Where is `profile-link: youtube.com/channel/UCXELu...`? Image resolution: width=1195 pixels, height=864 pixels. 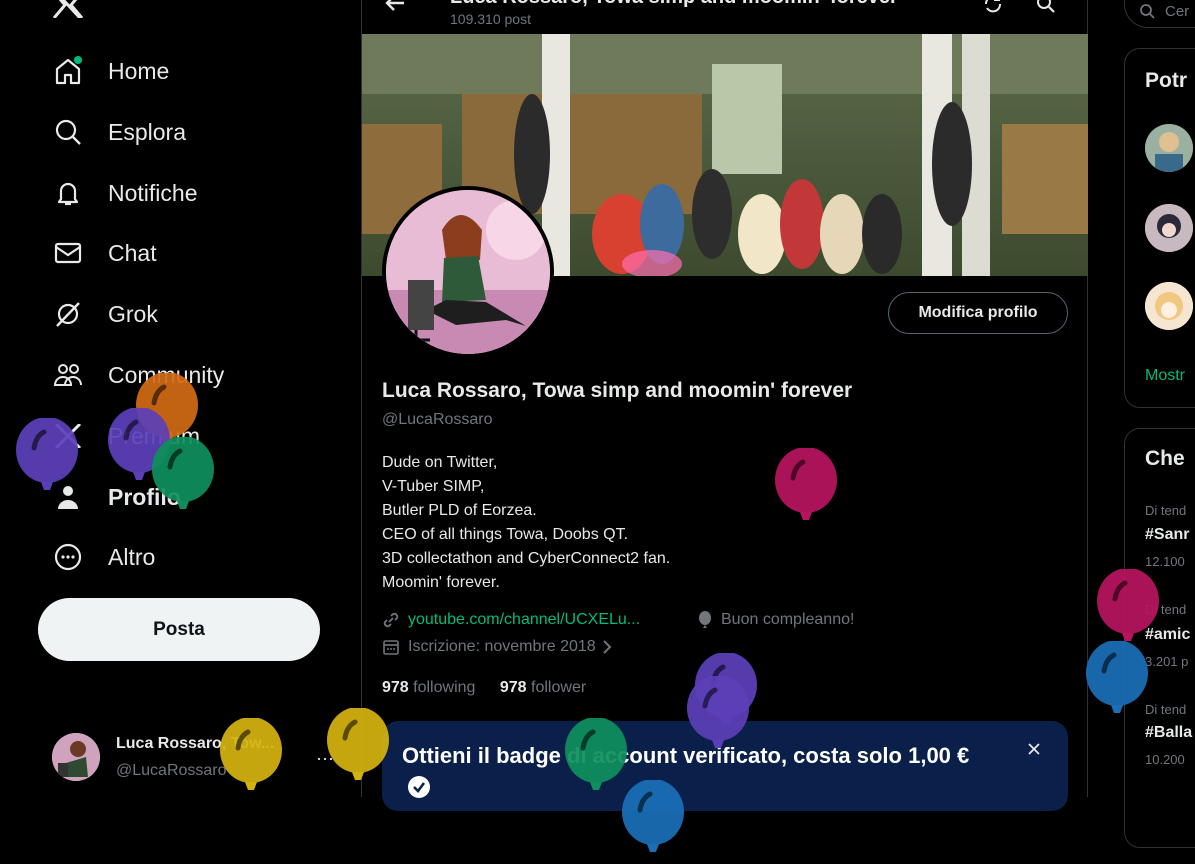
profile-link: youtube.com/channel/UCXELu... is located at coordinates (524, 620).